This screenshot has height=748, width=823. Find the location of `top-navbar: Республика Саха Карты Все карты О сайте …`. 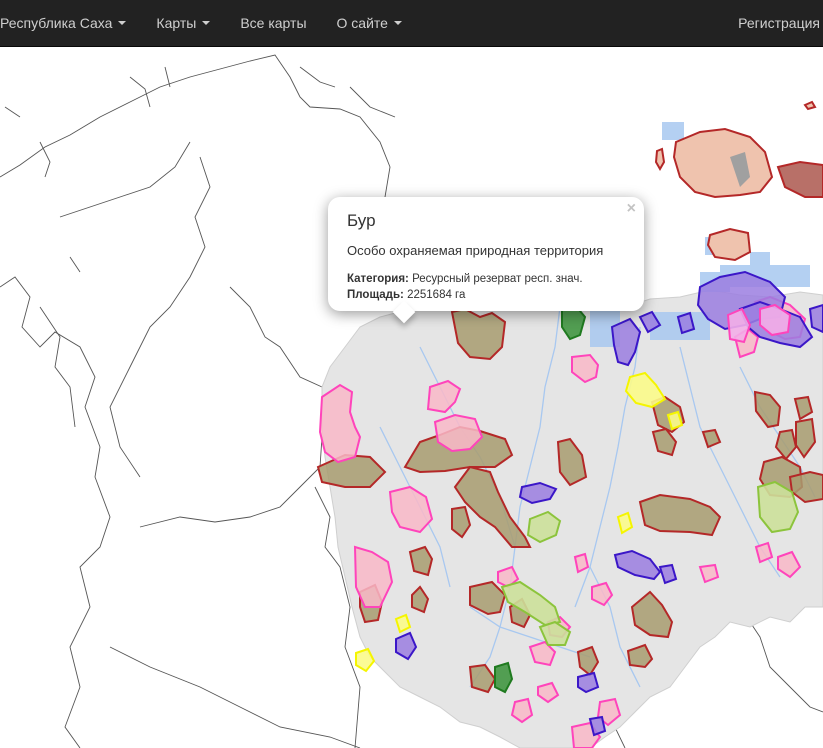

top-navbar: Республика Саха Карты Все карты О сайте … is located at coordinates (411, 23).